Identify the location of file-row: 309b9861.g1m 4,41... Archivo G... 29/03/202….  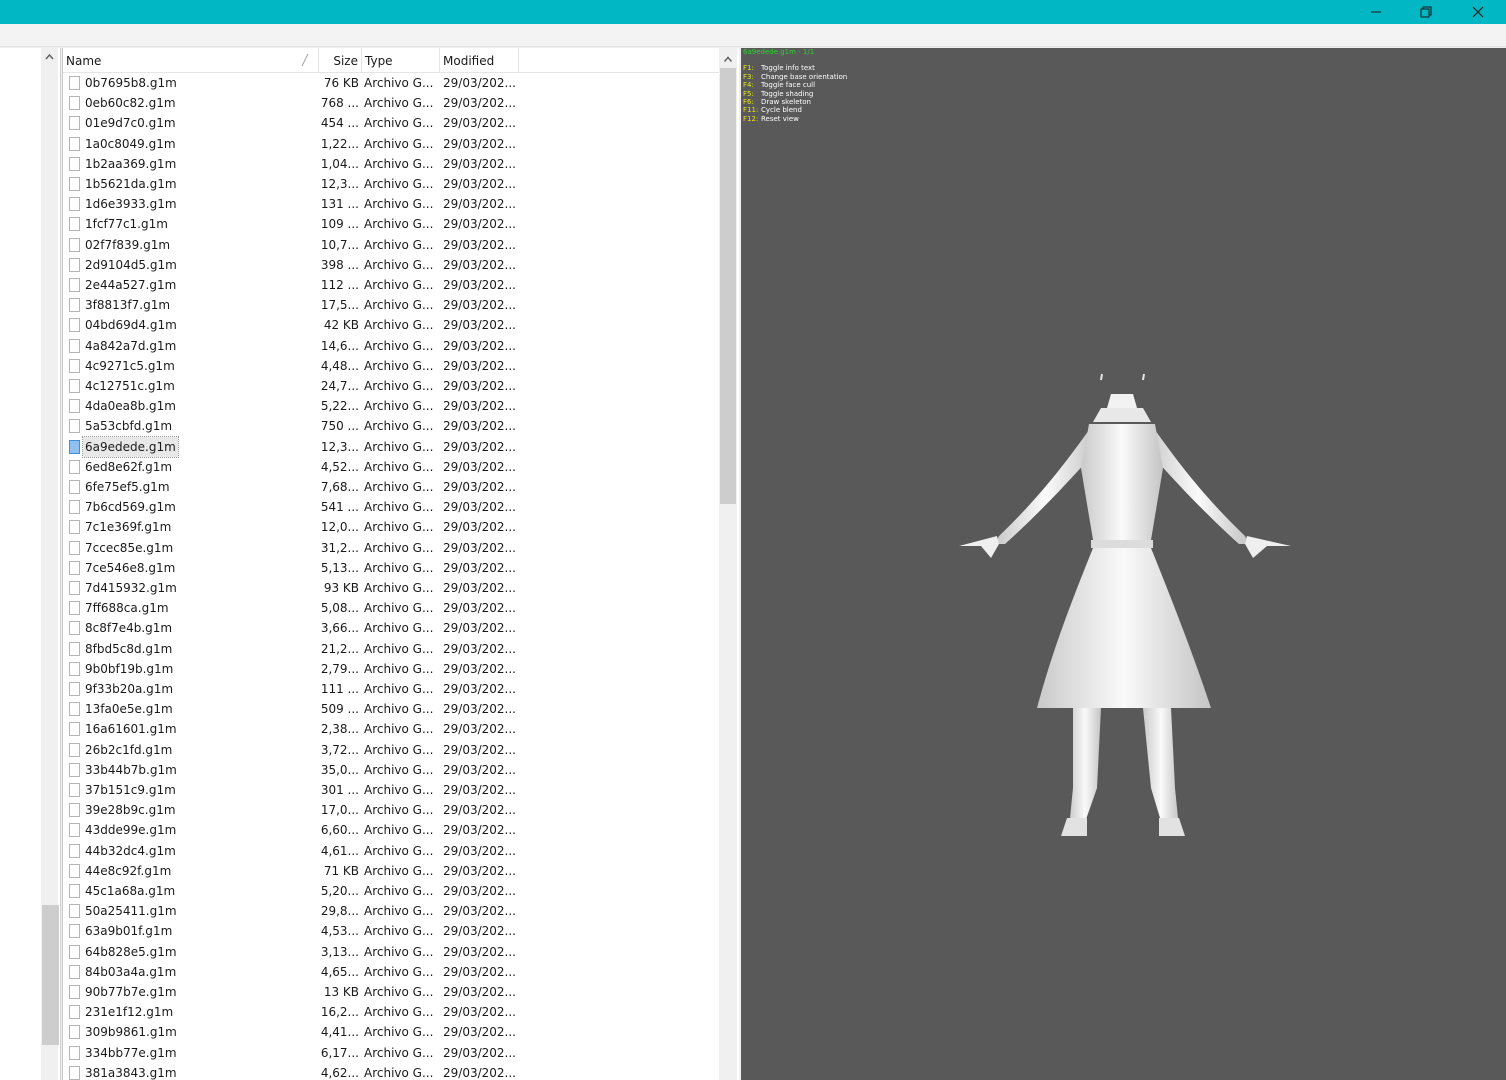
(391, 1032).